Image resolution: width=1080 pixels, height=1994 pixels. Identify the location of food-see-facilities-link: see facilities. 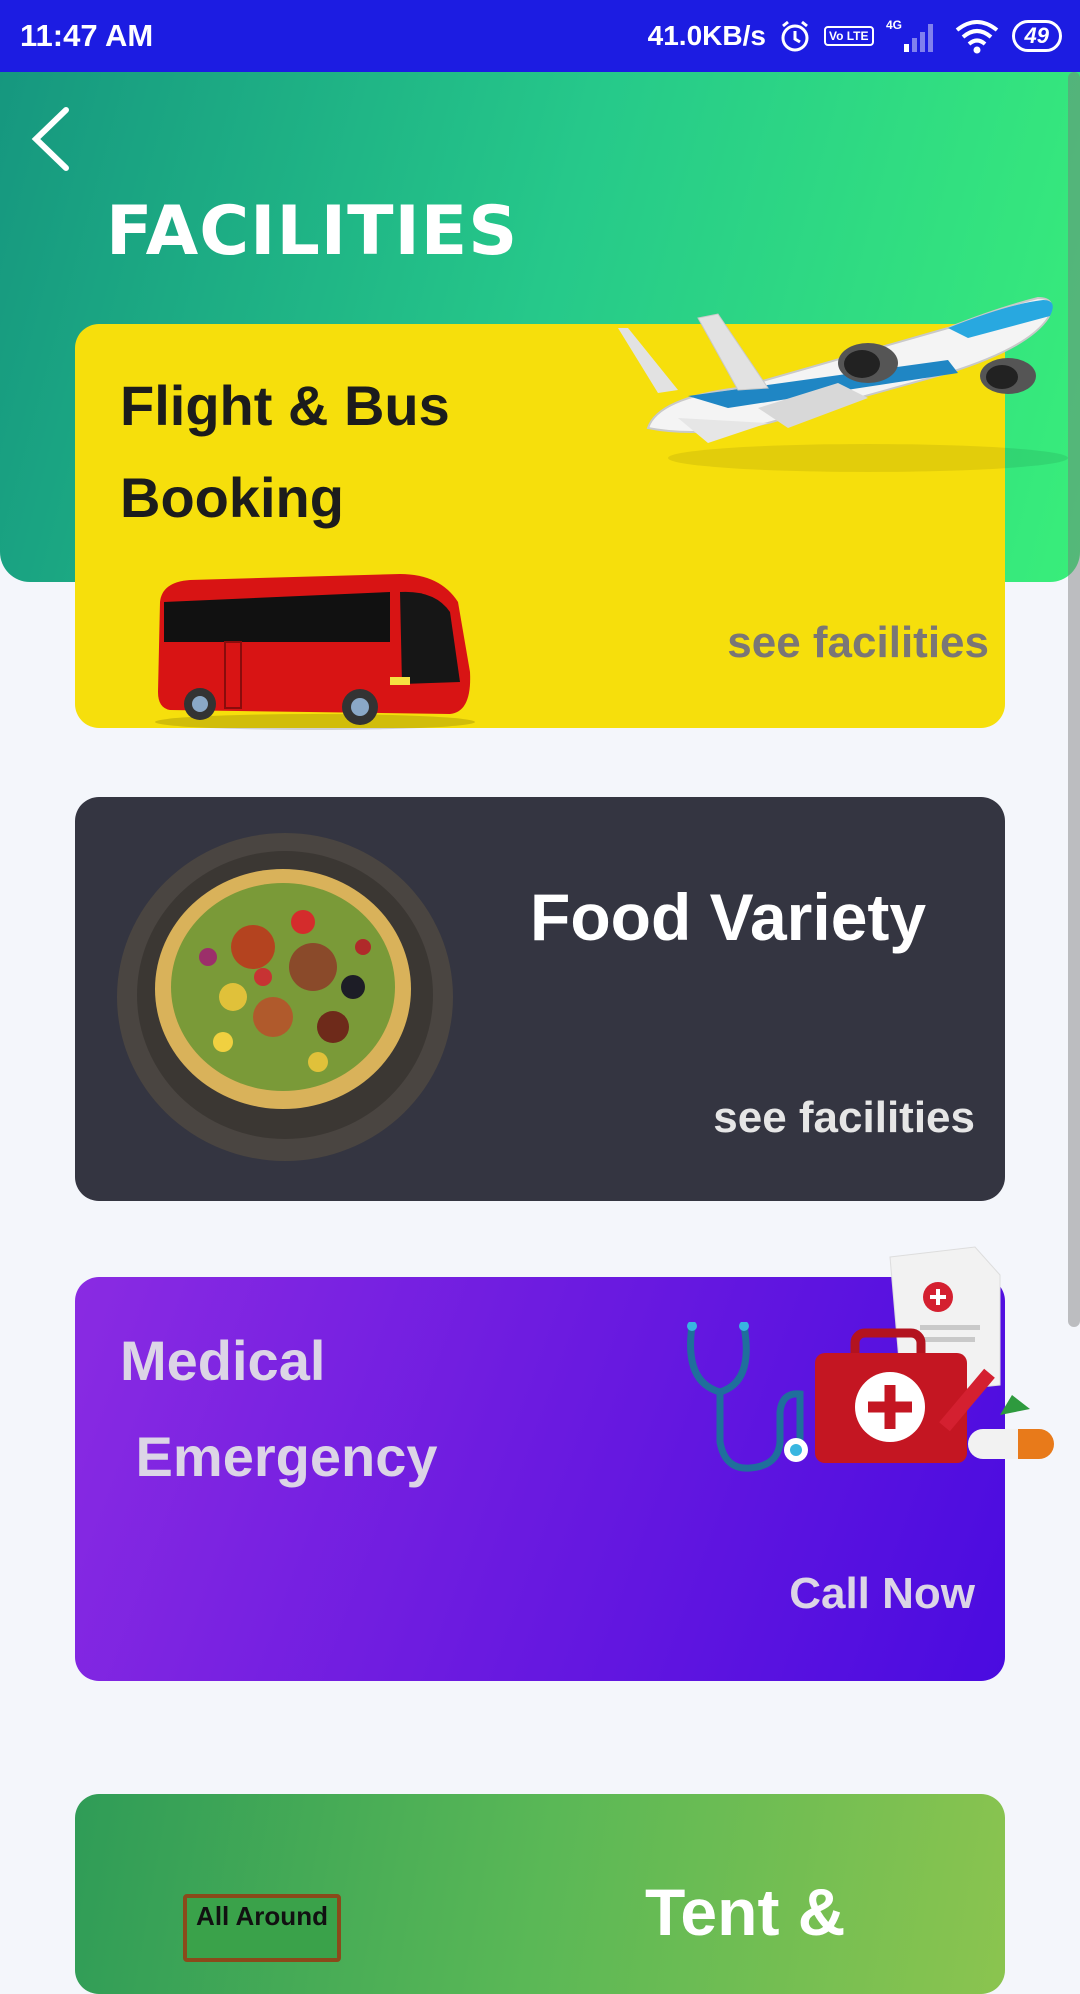
(844, 1118).